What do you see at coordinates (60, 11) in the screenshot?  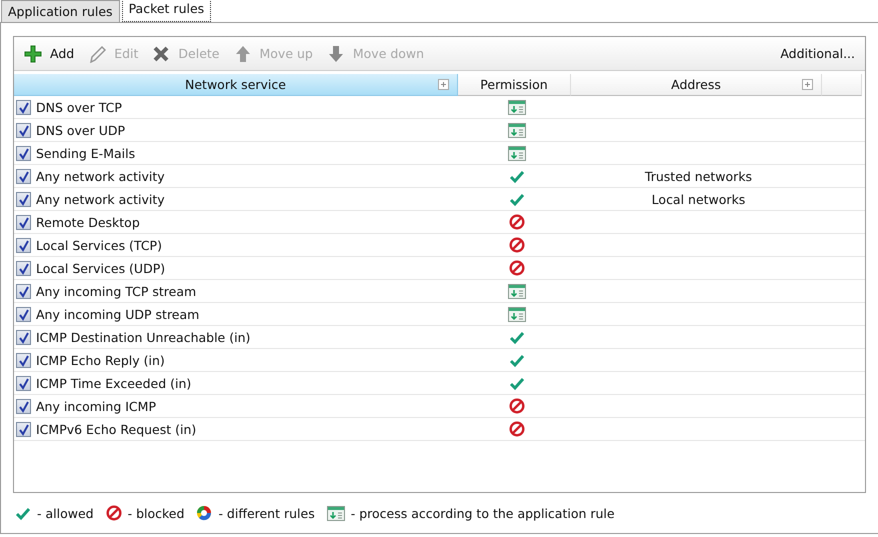 I see `tab: Application rules` at bounding box center [60, 11].